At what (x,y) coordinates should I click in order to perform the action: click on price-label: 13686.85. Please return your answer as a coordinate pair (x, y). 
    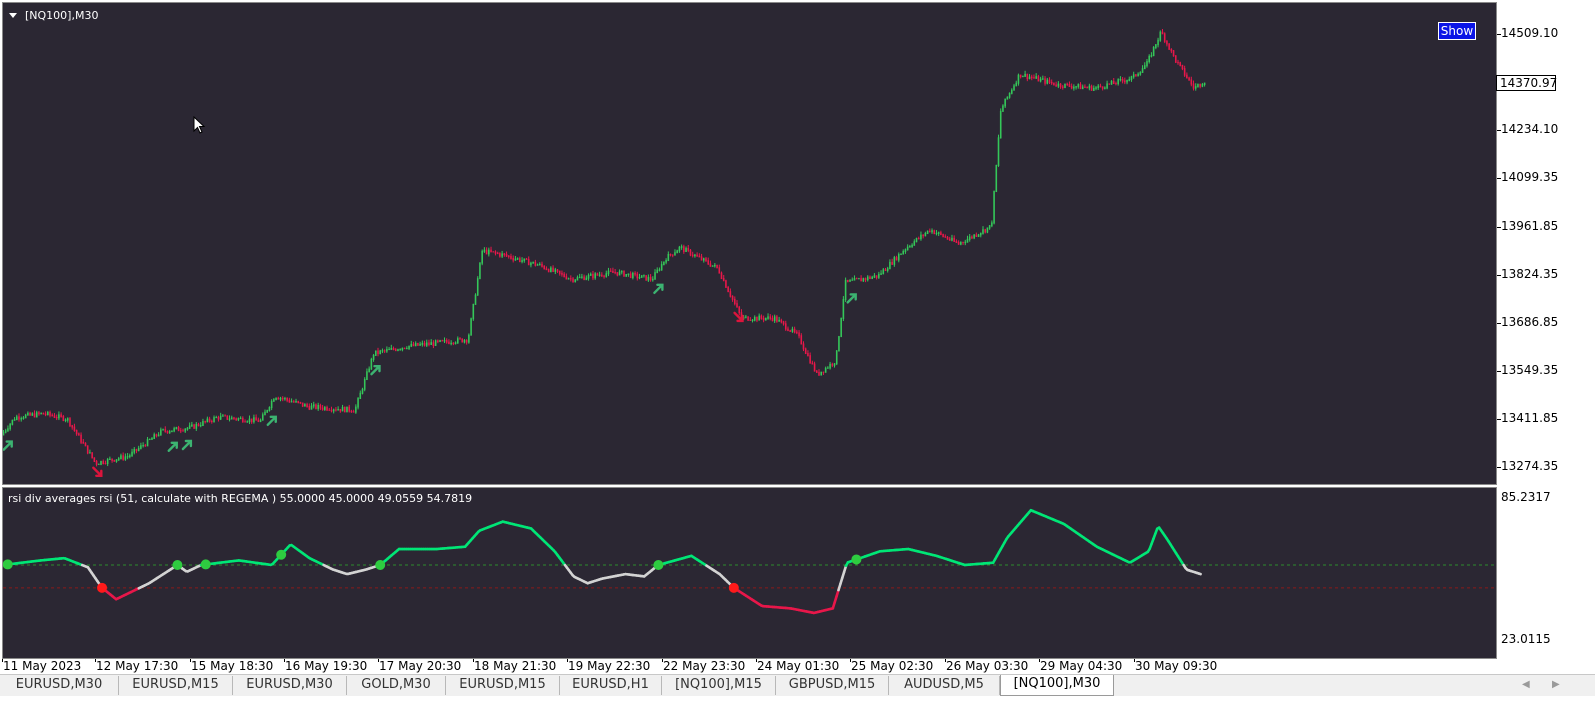
    Looking at the image, I should click on (1530, 322).